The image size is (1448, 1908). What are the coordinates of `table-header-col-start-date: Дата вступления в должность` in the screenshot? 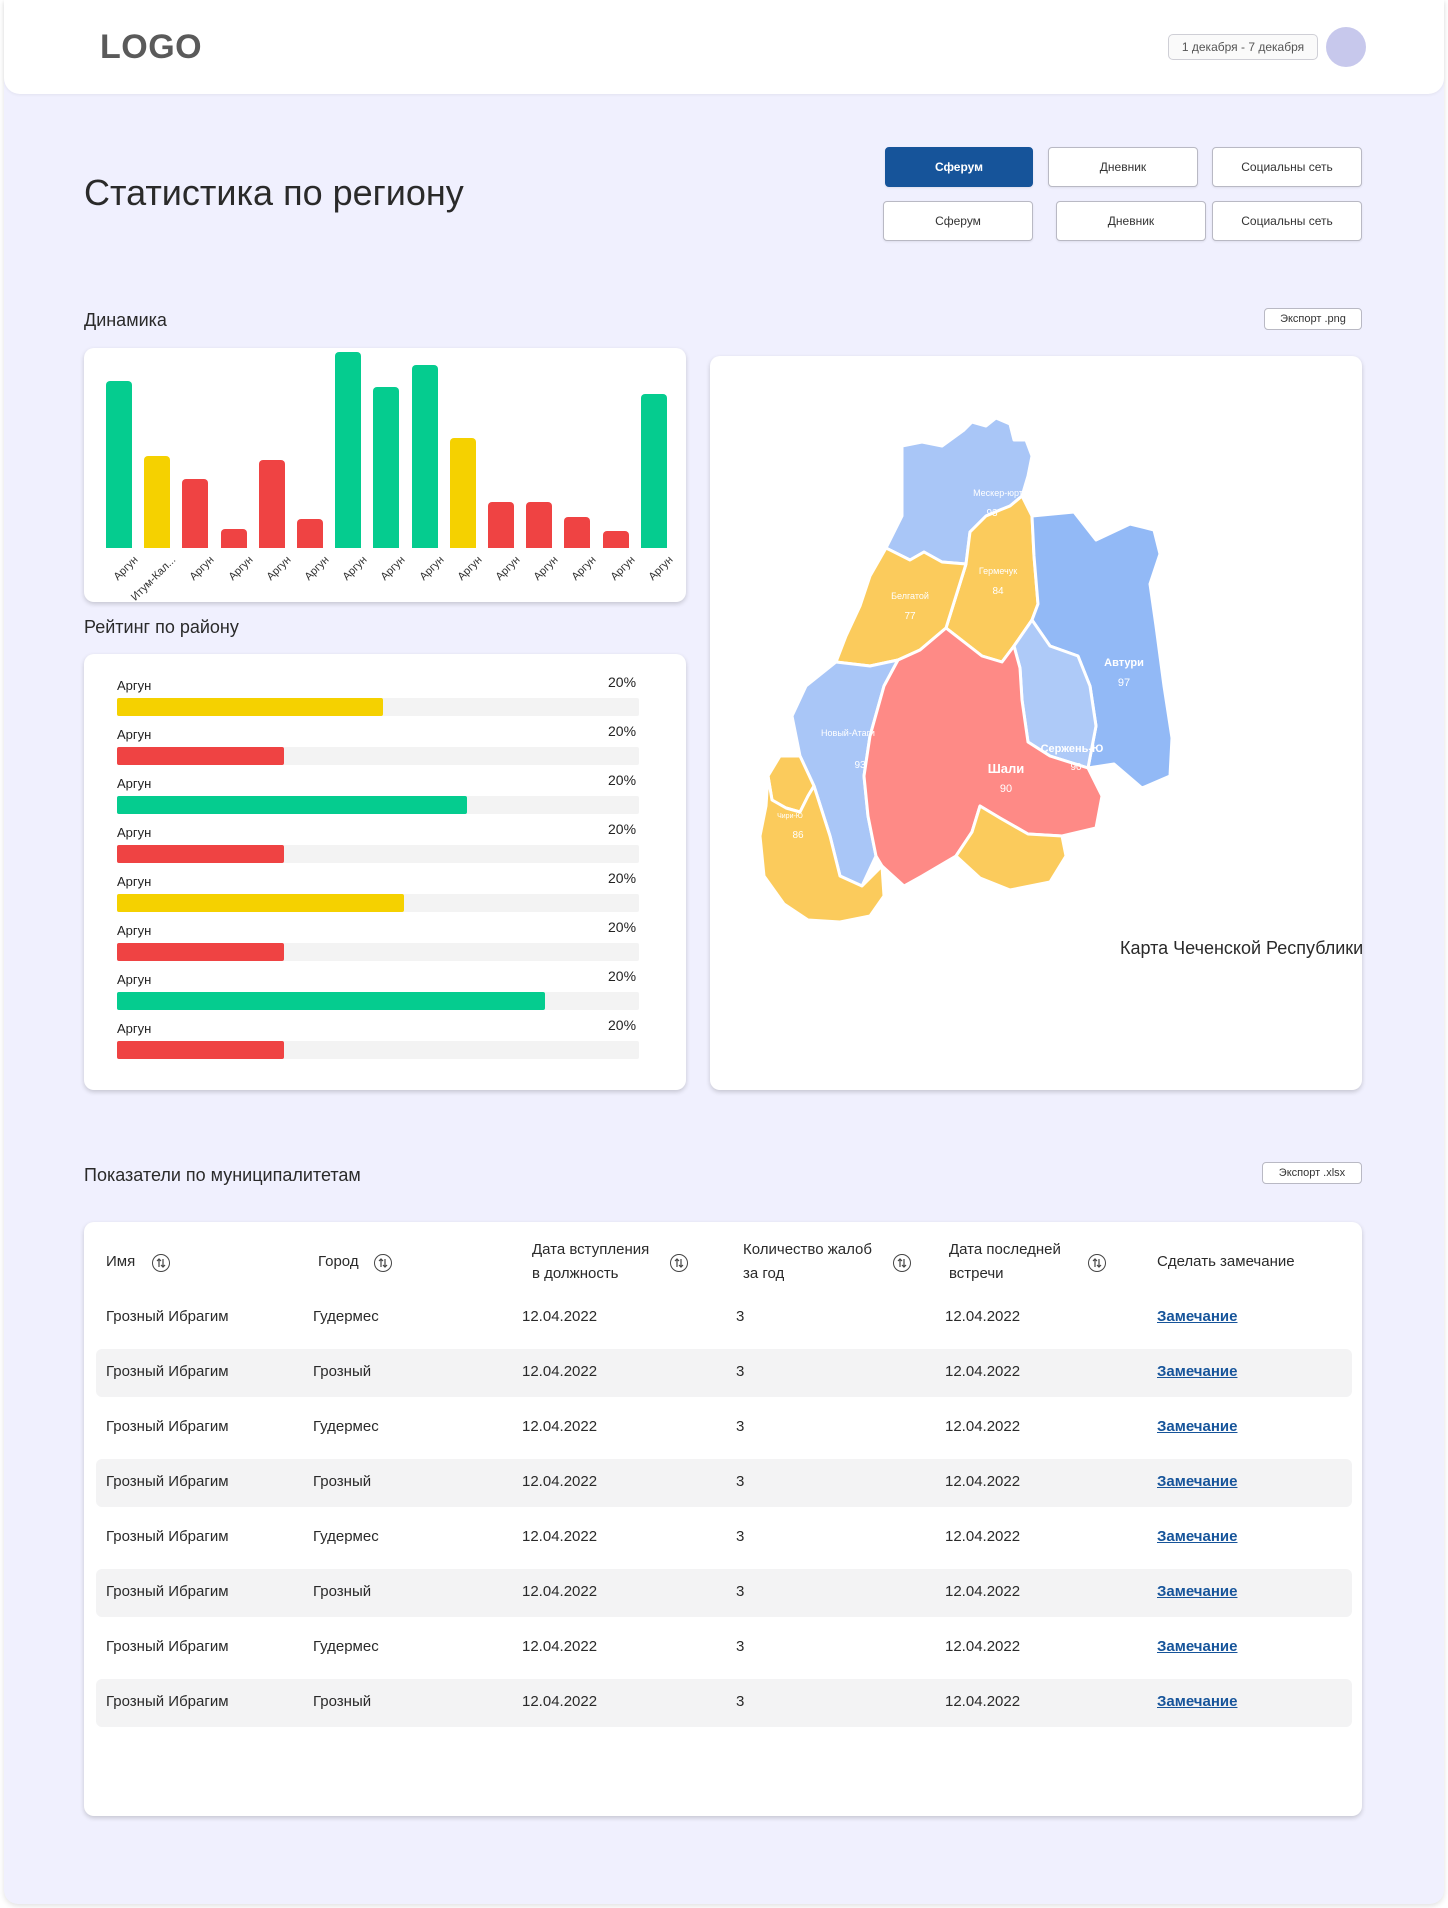 It's located at (591, 1261).